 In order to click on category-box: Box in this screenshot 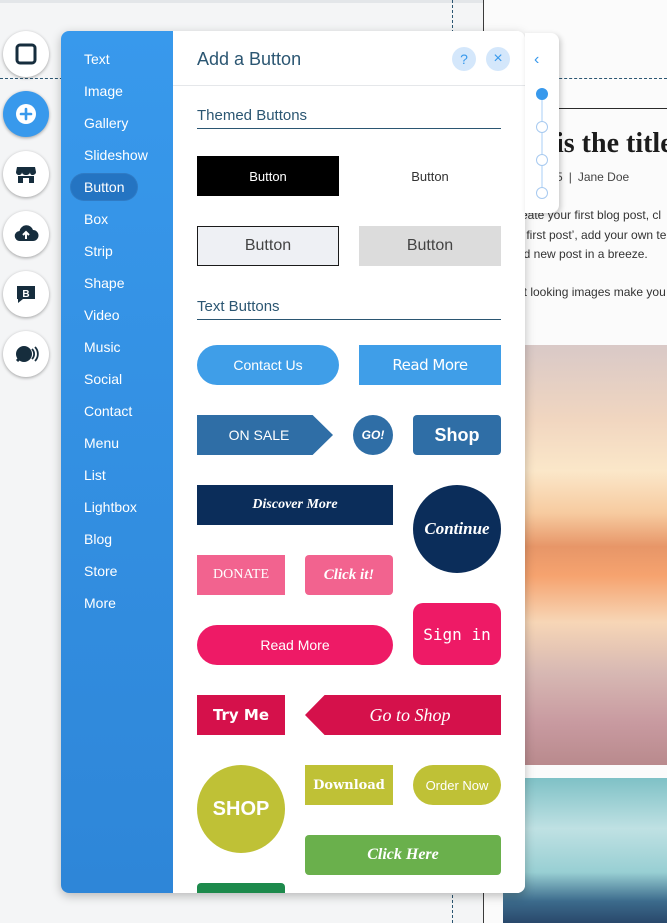, I will do `click(96, 219)`.